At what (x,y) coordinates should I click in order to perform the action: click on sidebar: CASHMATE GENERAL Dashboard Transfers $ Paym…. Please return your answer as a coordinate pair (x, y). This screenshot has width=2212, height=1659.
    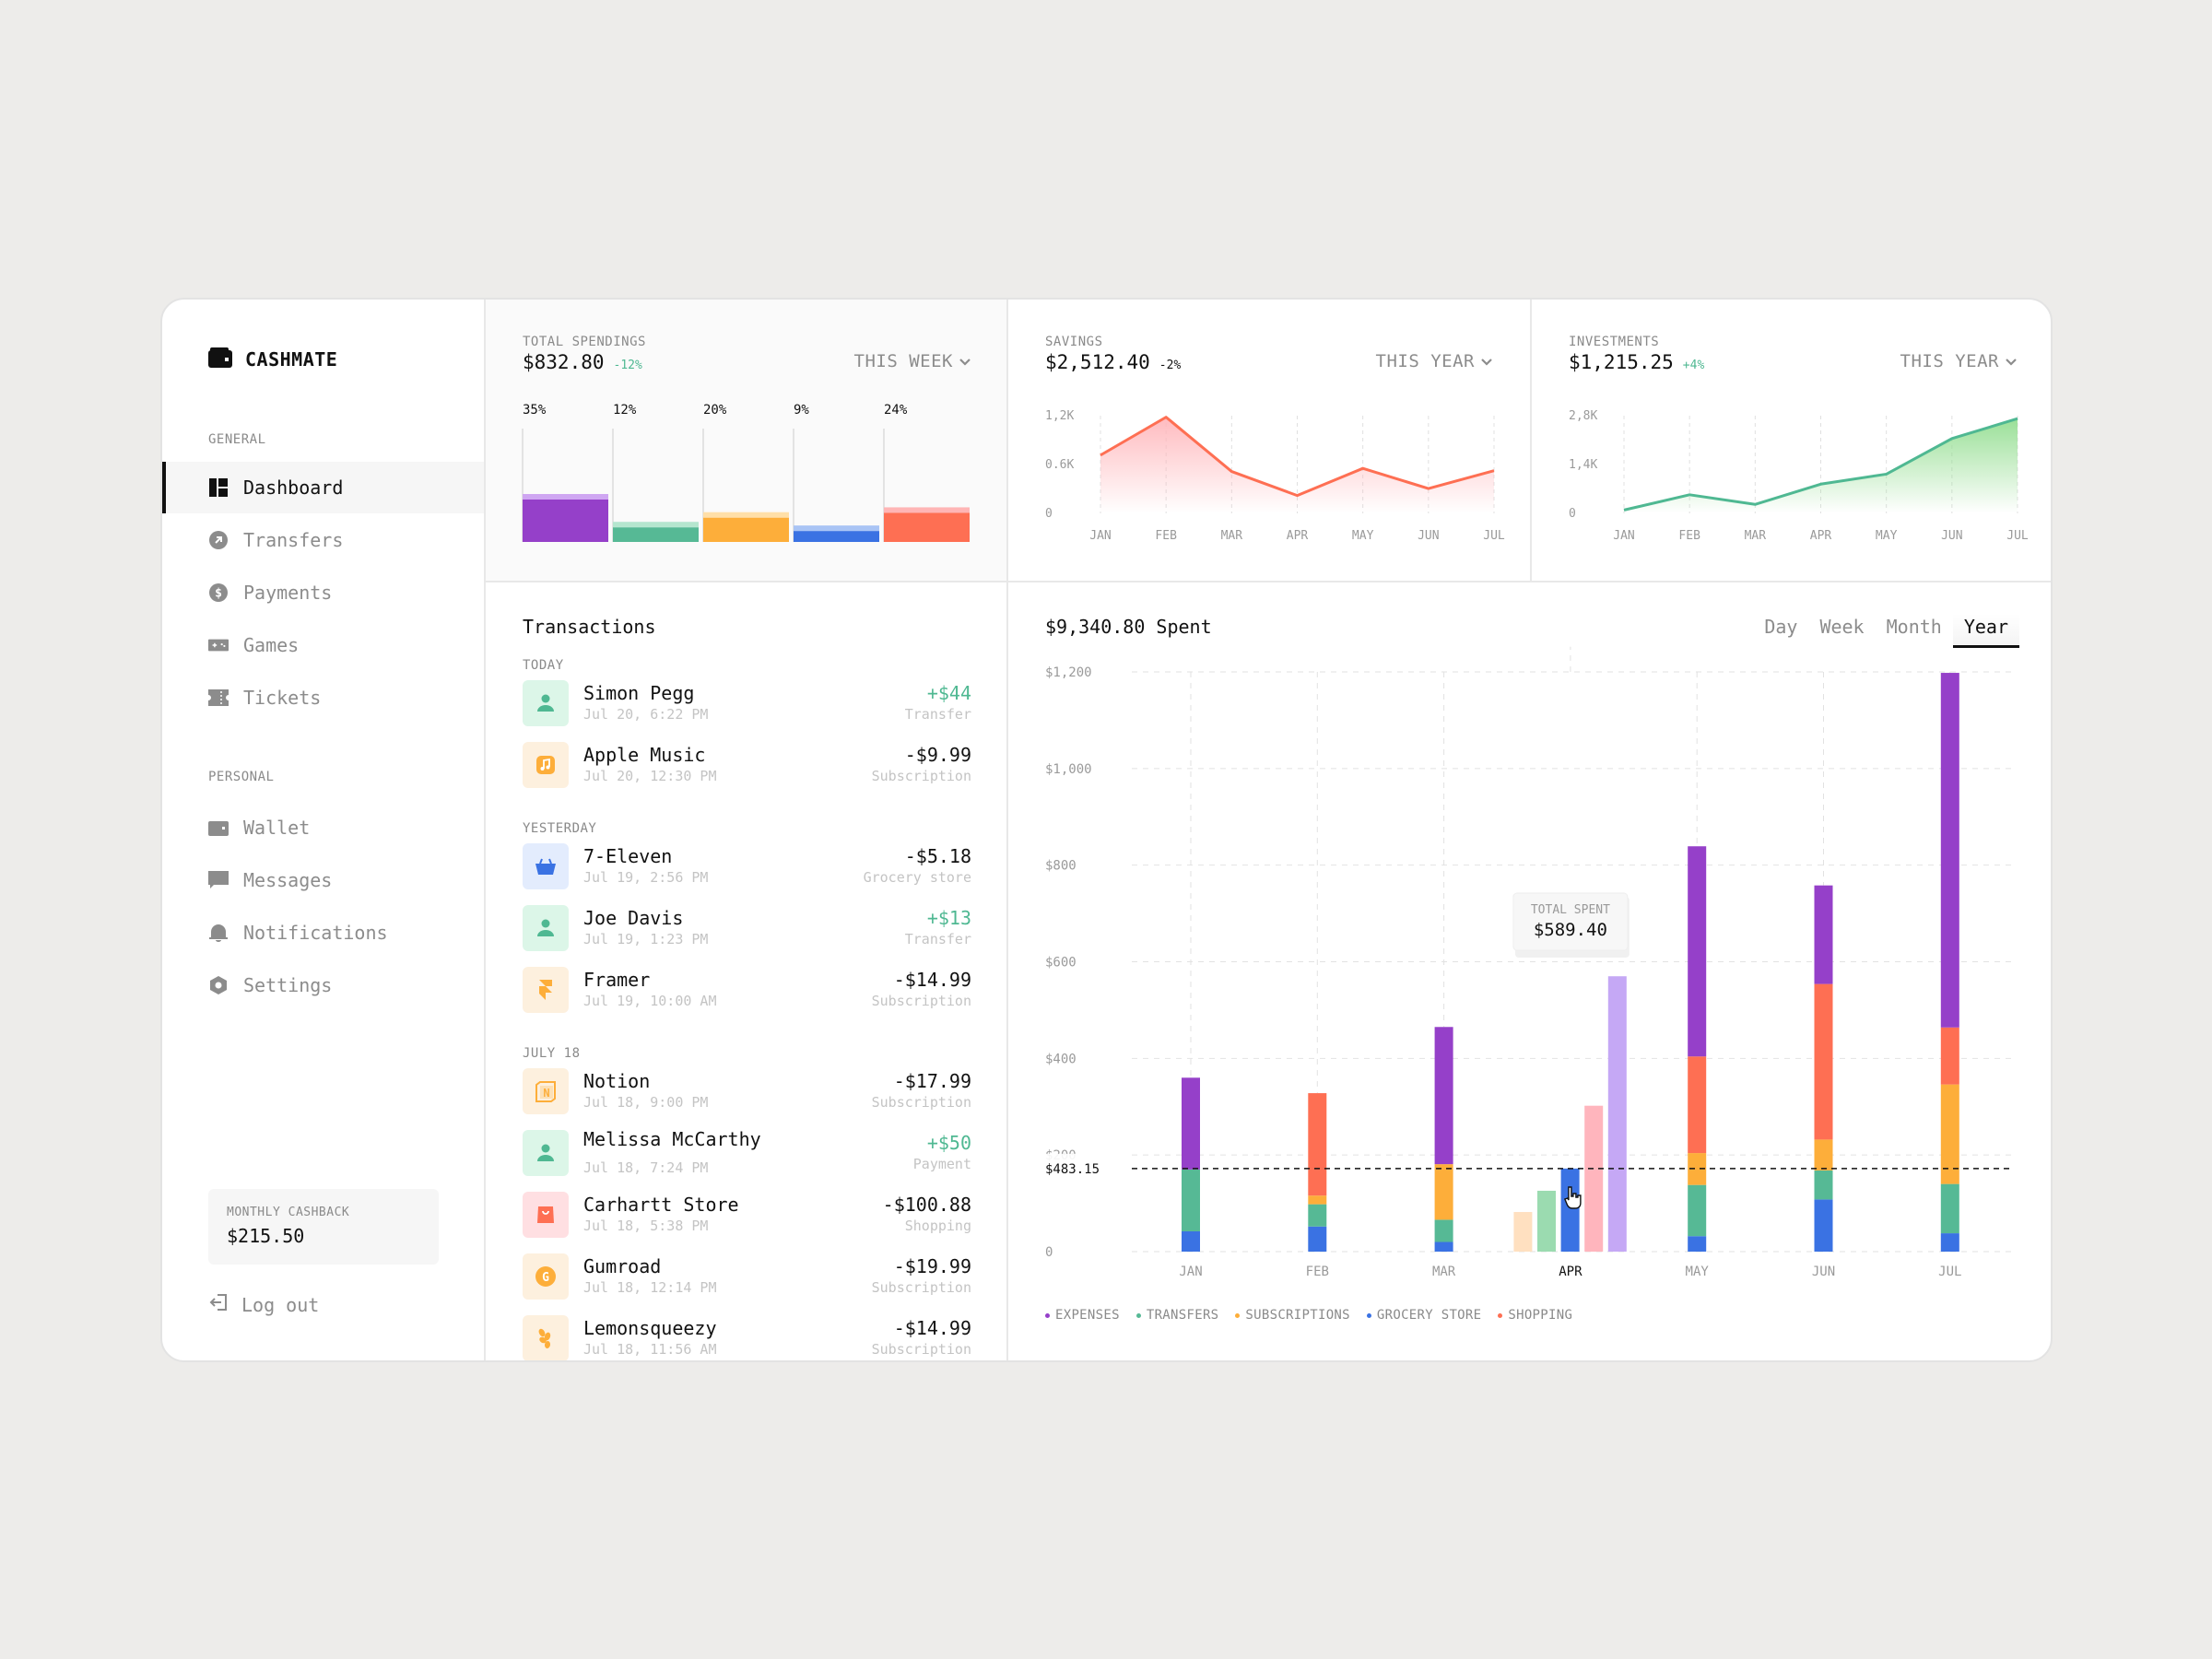
    Looking at the image, I should click on (324, 830).